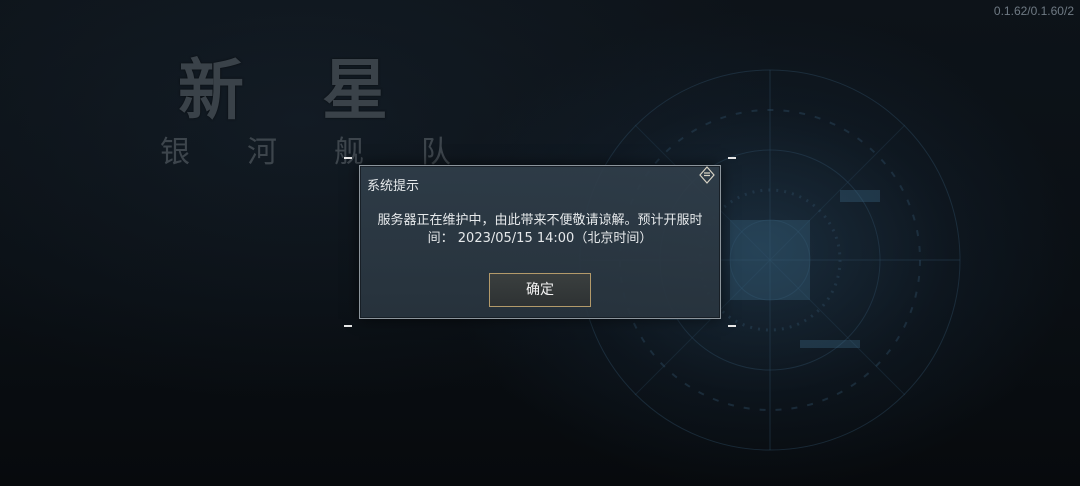 This screenshot has height=486, width=1080. What do you see at coordinates (348, 326) in the screenshot?
I see `frame-corner-bl` at bounding box center [348, 326].